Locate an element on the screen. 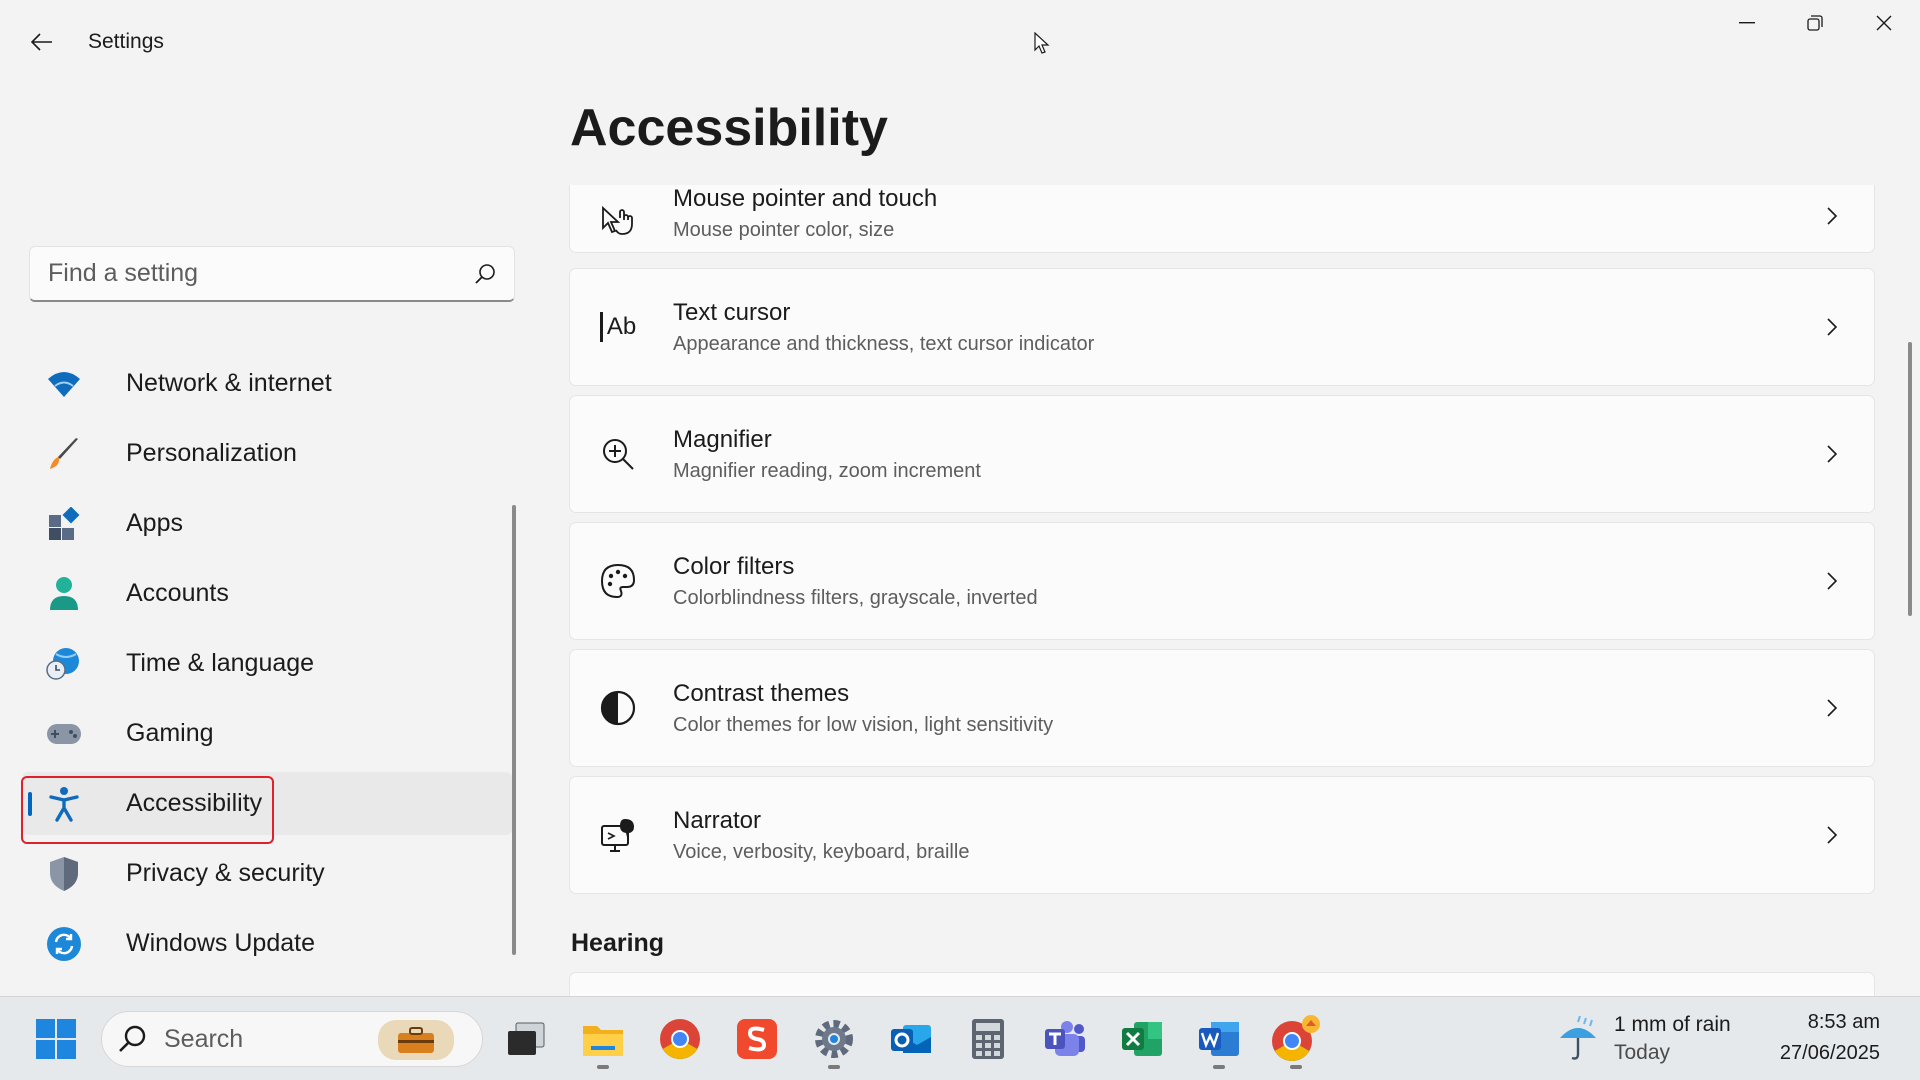 The width and height of the screenshot is (1920, 1080). start-button is located at coordinates (56, 1039).